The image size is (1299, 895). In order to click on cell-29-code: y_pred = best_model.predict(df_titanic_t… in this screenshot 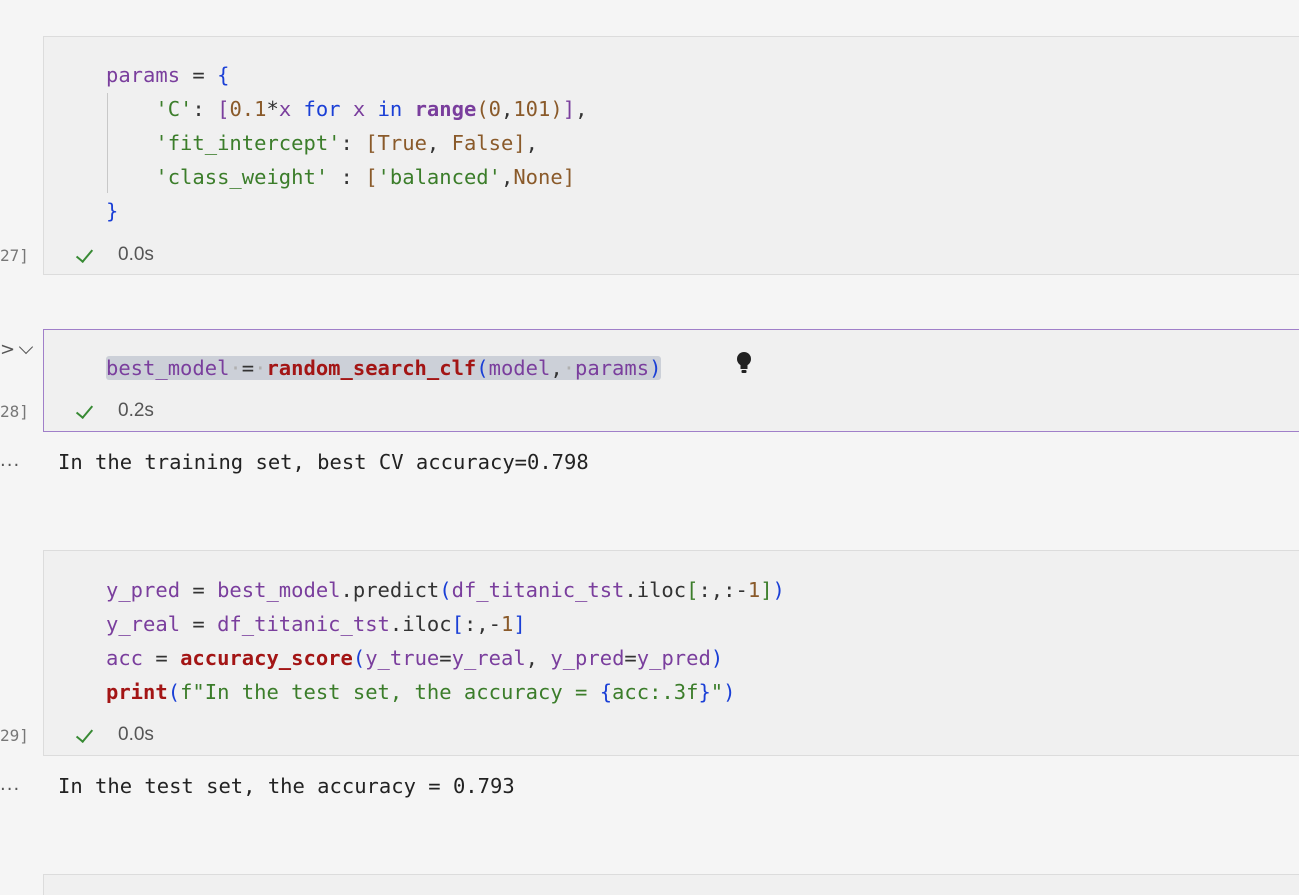, I will do `click(445, 645)`.